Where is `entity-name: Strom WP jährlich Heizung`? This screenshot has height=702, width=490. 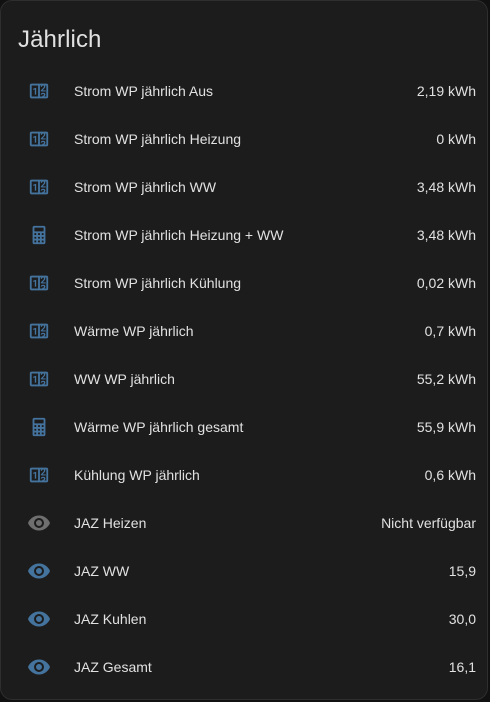 entity-name: Strom WP jährlich Heizung is located at coordinates (157, 139).